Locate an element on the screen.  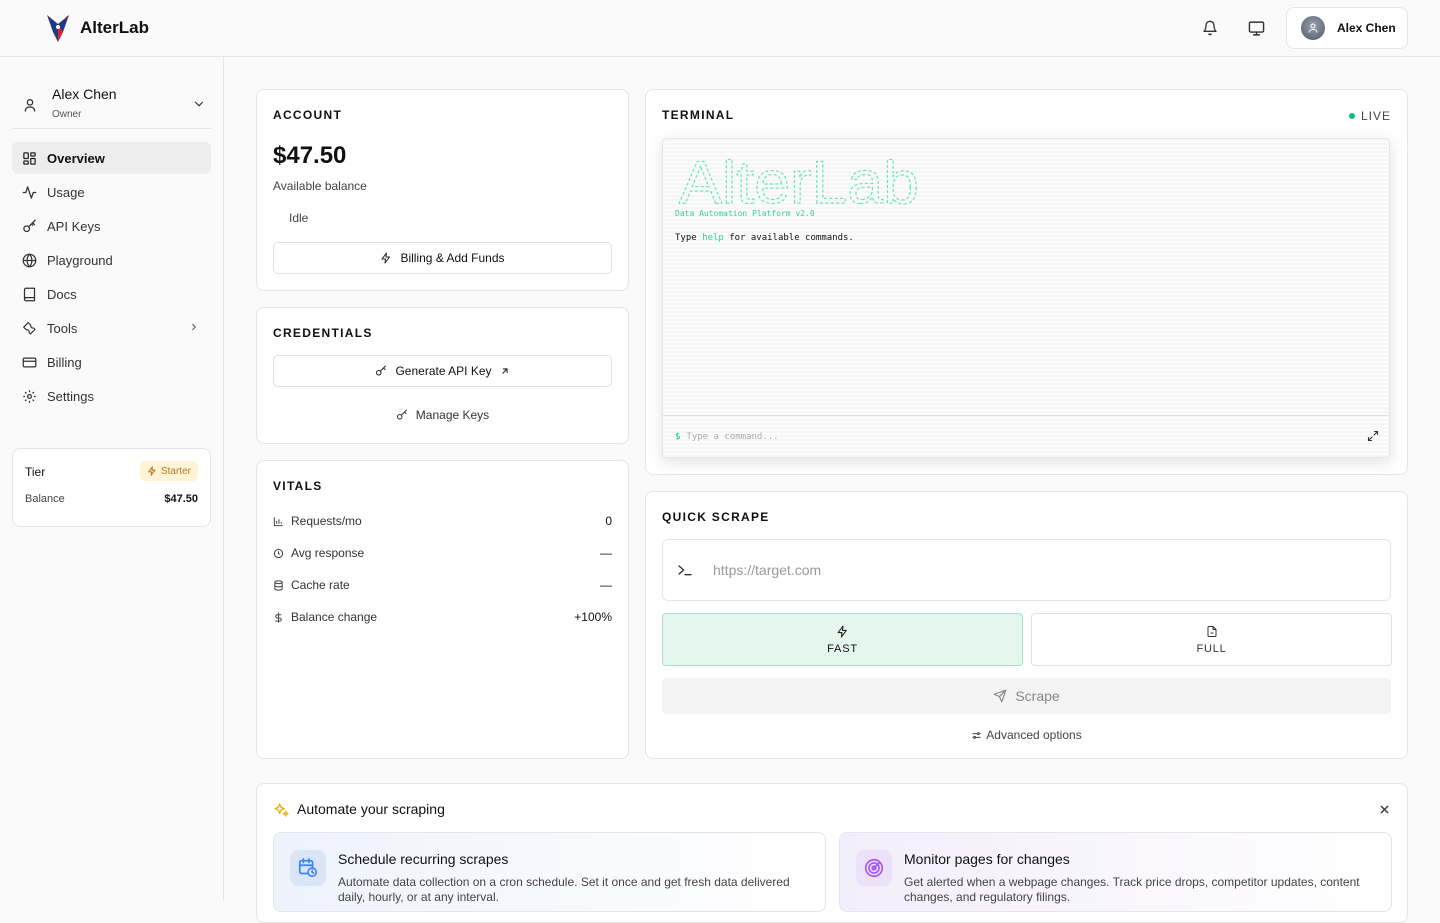
sidebar-item-overview: Overview is located at coordinates (111, 158).